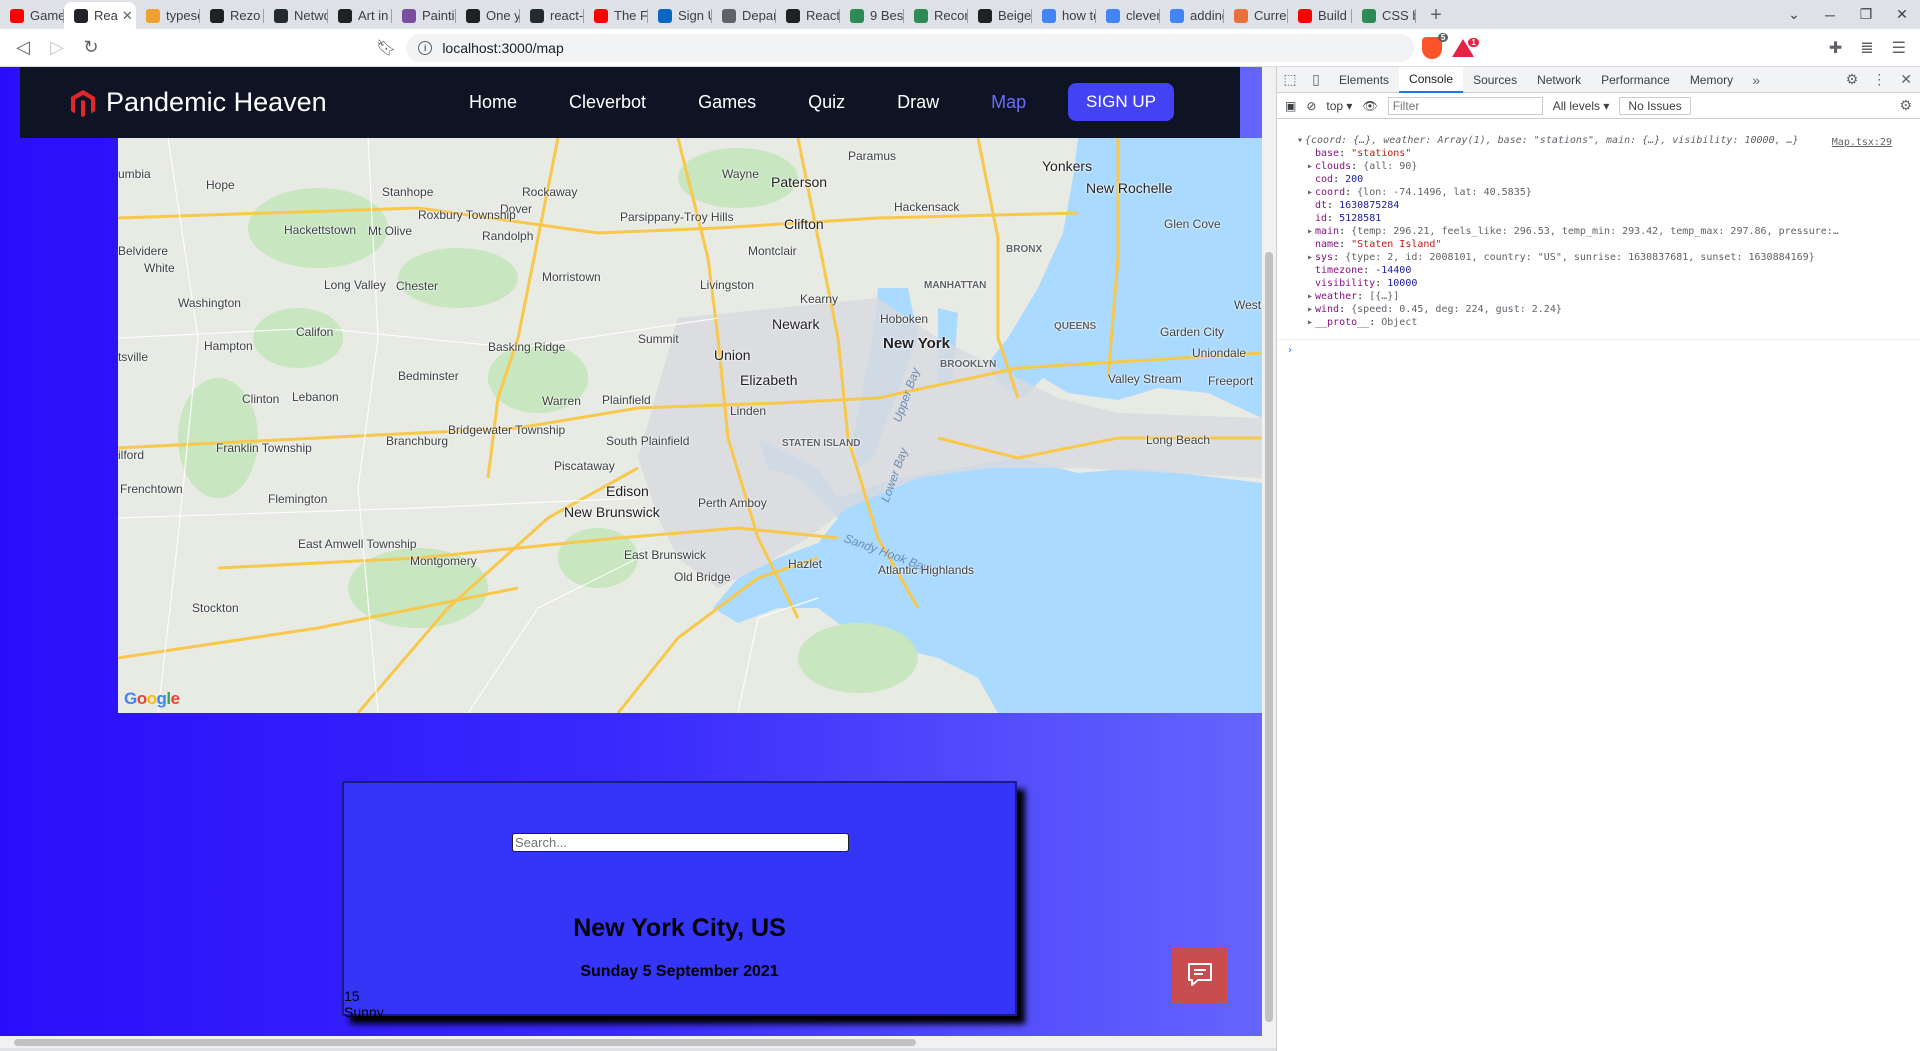  I want to click on menu-icon: ☰, so click(1899, 48).